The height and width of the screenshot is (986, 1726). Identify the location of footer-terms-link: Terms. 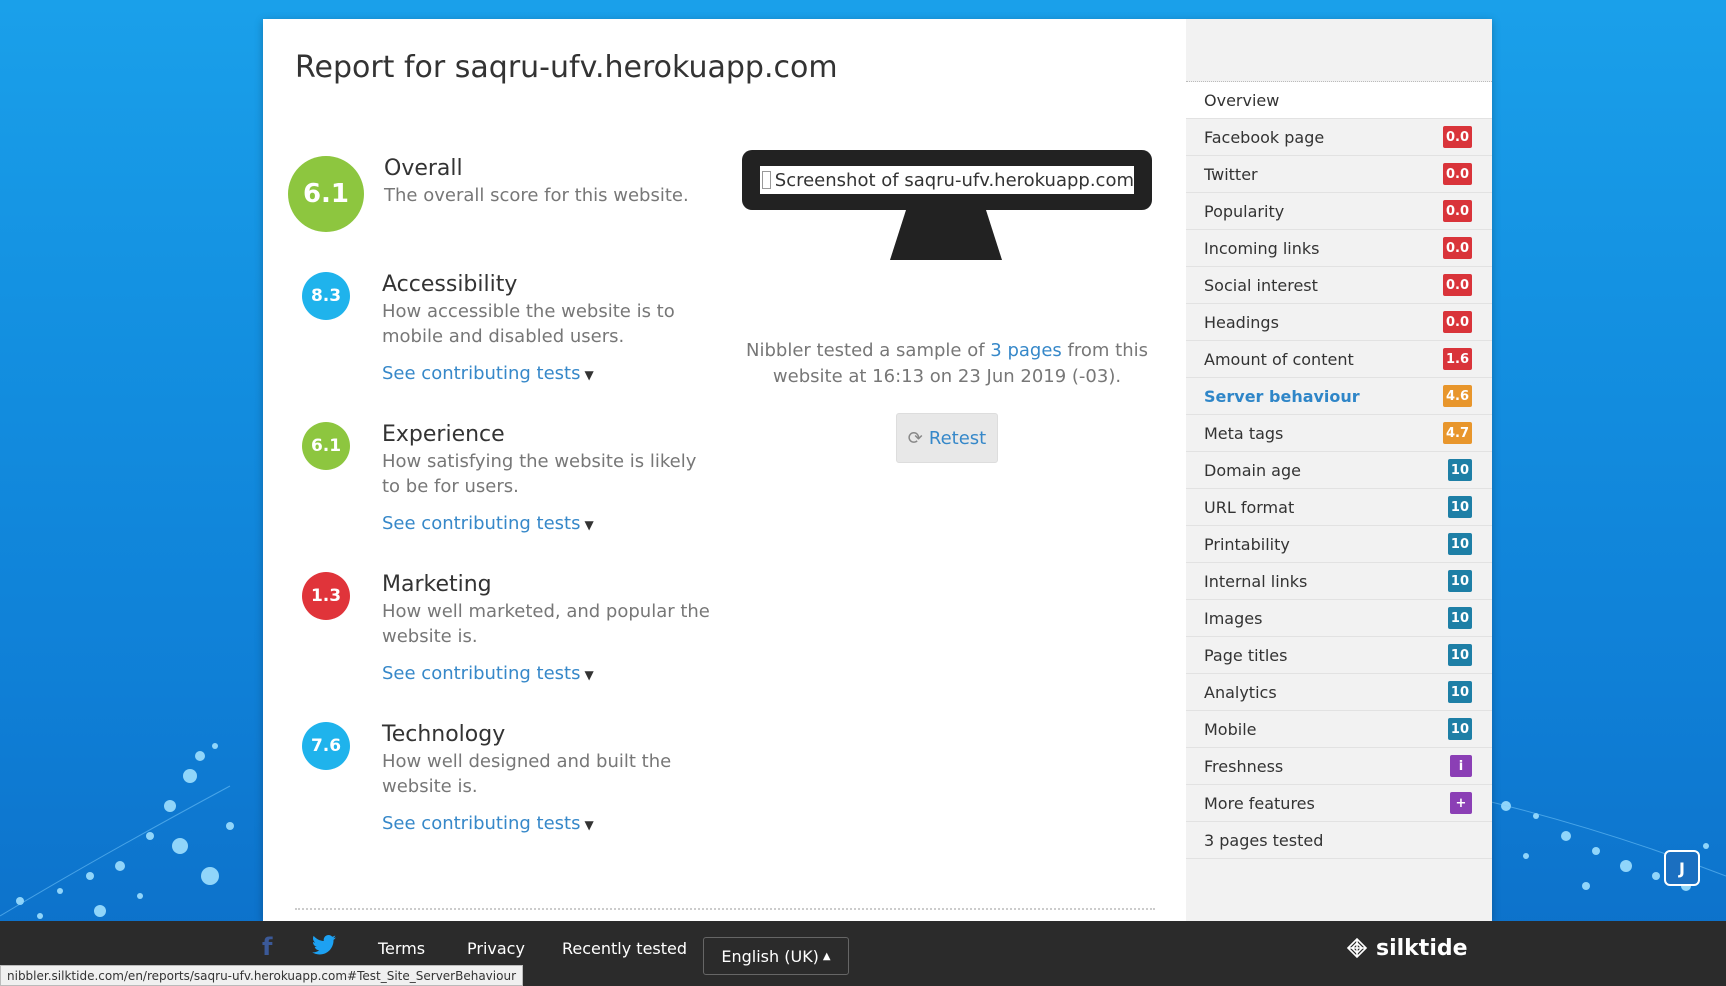
(401, 948).